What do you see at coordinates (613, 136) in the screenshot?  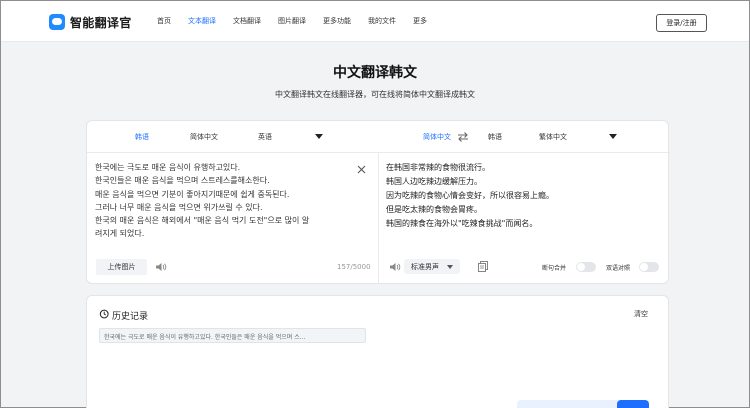 I see `target-lang-dropdown-icon` at bounding box center [613, 136].